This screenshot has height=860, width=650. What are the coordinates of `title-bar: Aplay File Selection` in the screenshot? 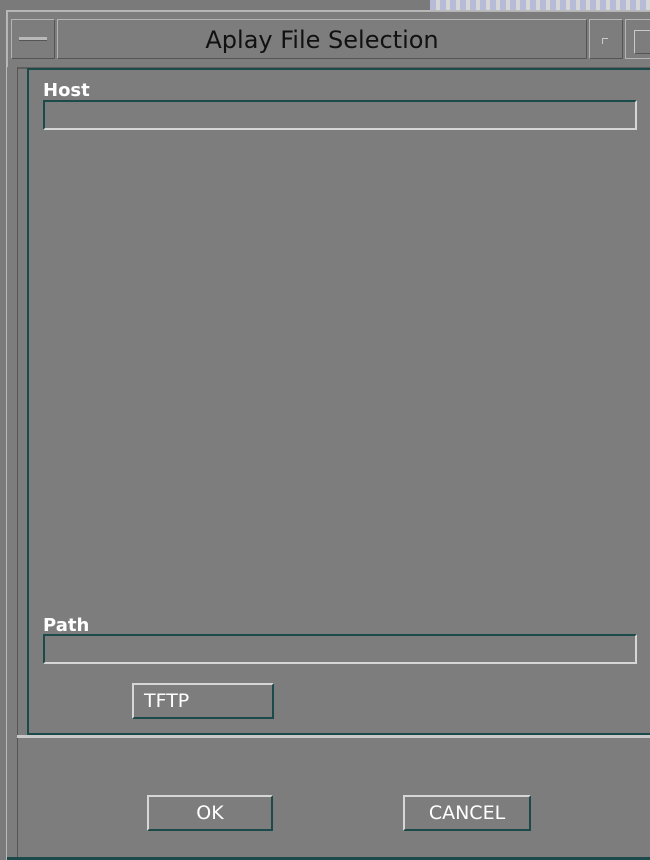 It's located at (328, 40).